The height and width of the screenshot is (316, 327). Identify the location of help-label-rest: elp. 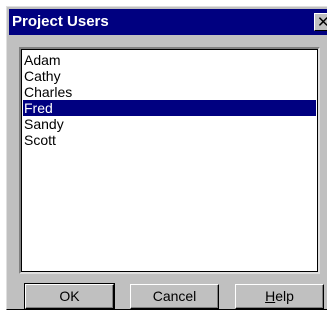
(284, 296).